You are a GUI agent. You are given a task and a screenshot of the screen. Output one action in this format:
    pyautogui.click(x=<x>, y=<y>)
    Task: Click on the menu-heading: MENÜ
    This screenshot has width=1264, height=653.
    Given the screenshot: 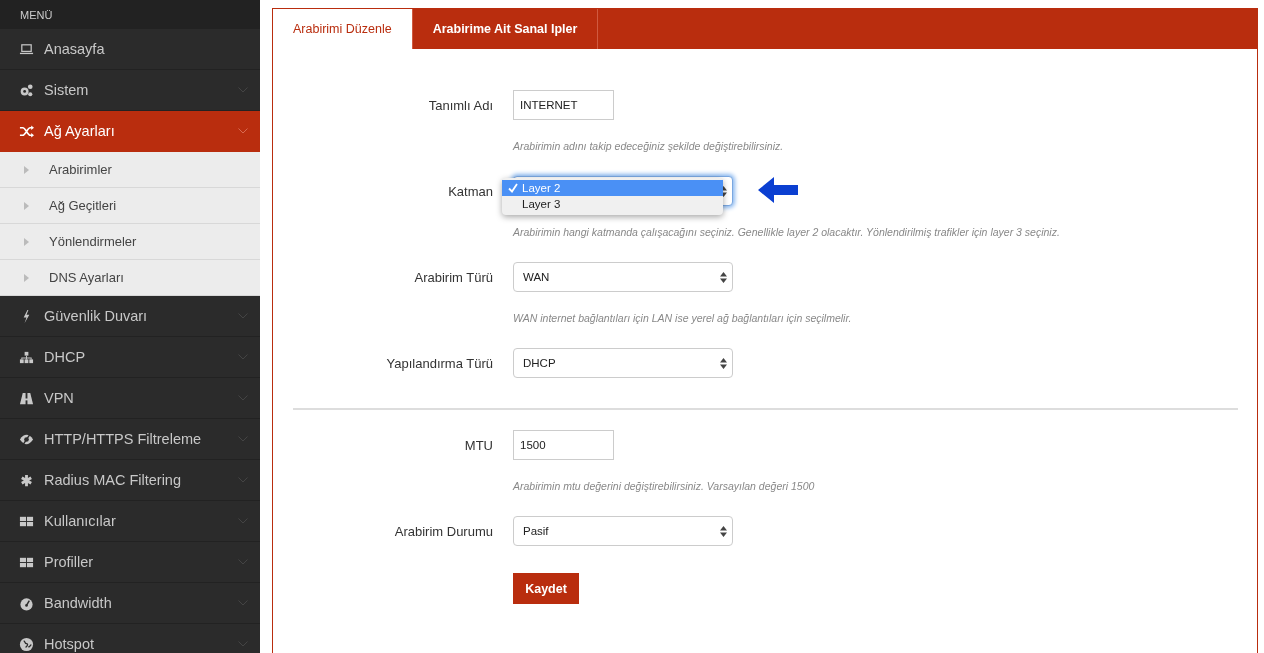 What is the action you would take?
    pyautogui.click(x=130, y=14)
    